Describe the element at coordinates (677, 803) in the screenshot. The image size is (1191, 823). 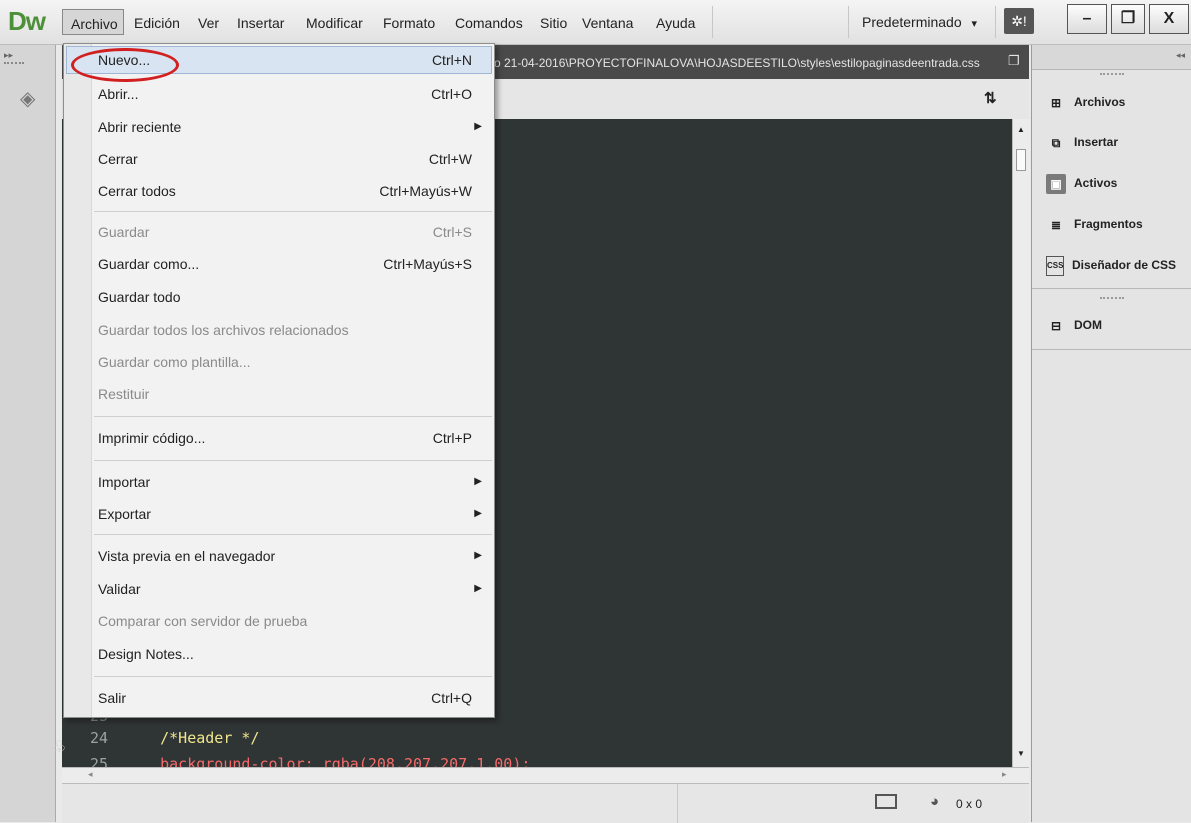
I see `status-divider` at that location.